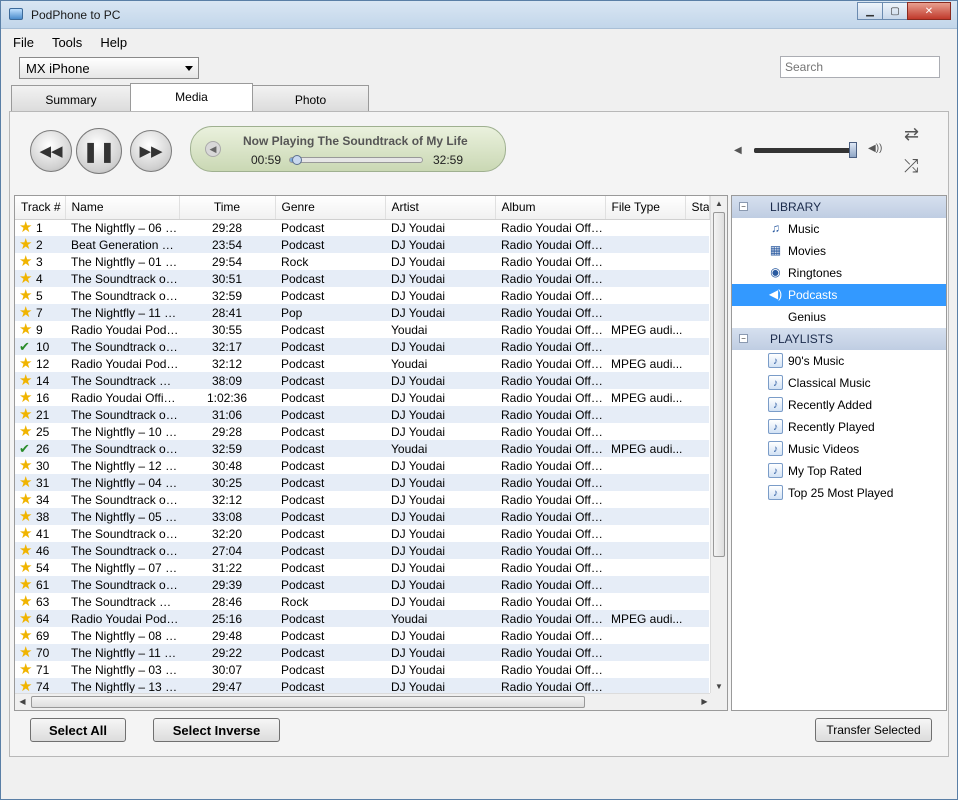  Describe the element at coordinates (43, 466) in the screenshot. I see `track-number: 30` at that location.